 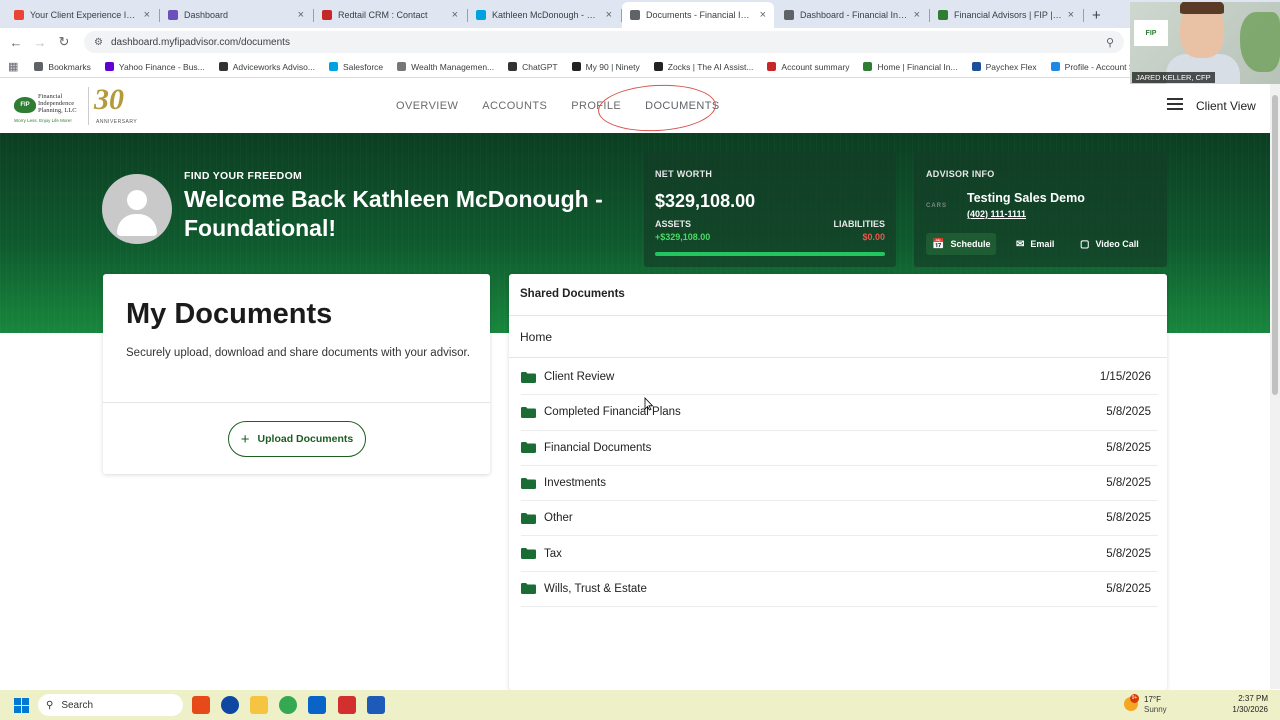 What do you see at coordinates (1152, 699) in the screenshot?
I see `temperature: 17°F` at bounding box center [1152, 699].